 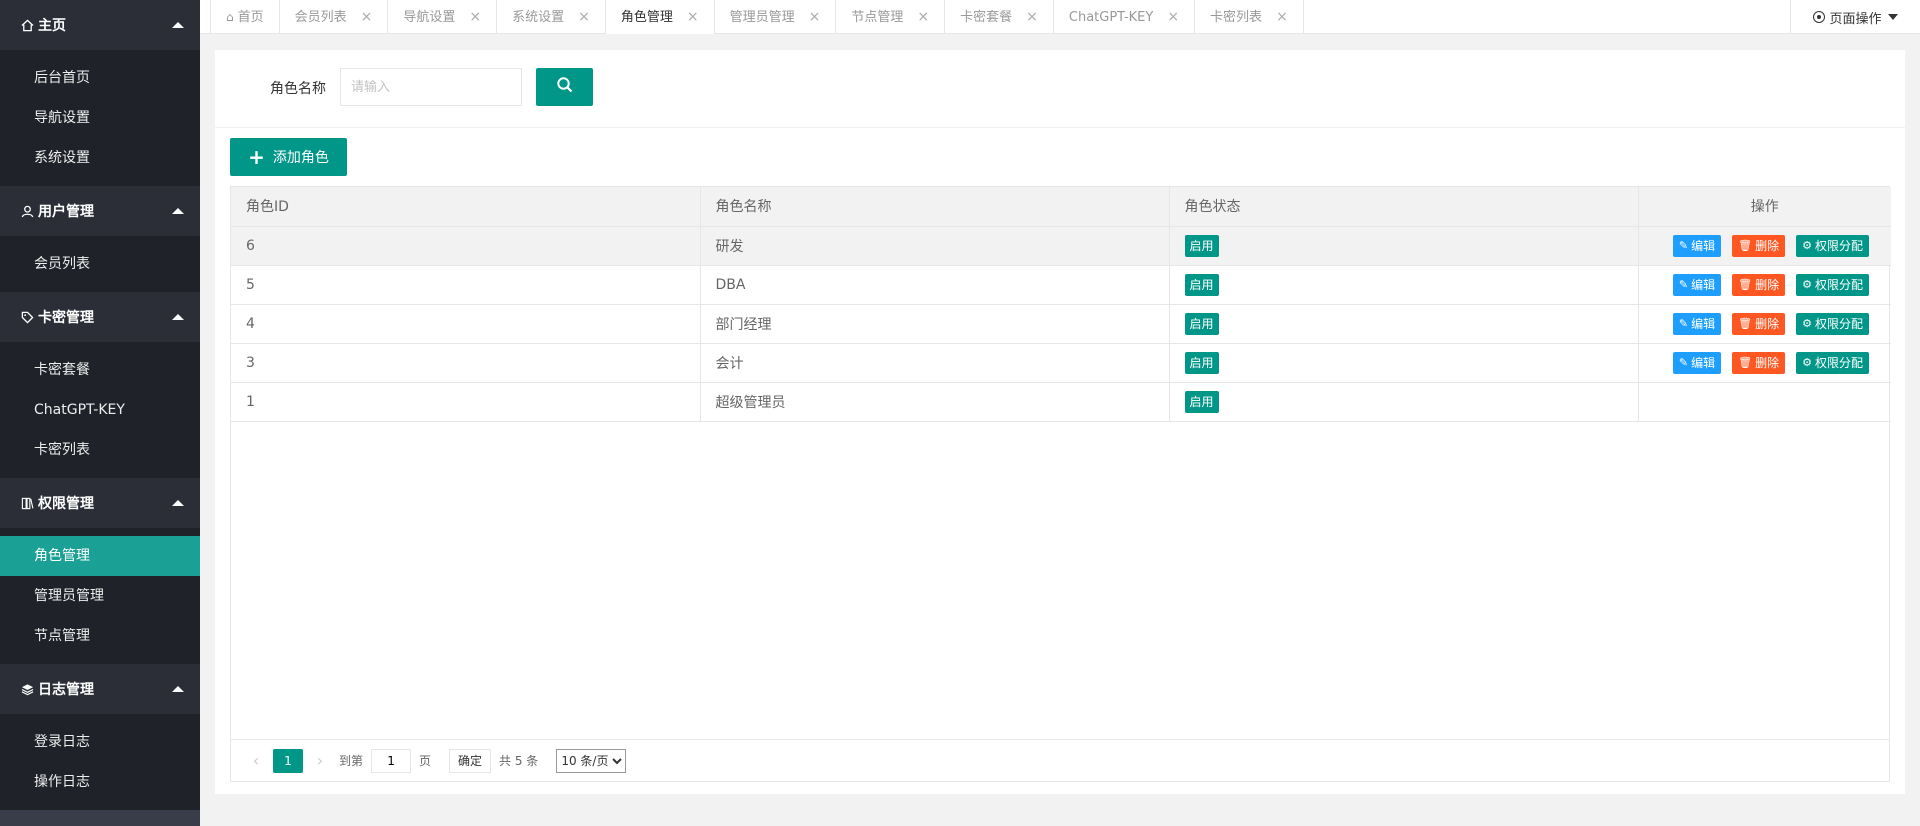 I want to click on caret-down-icon, so click(x=1892, y=17).